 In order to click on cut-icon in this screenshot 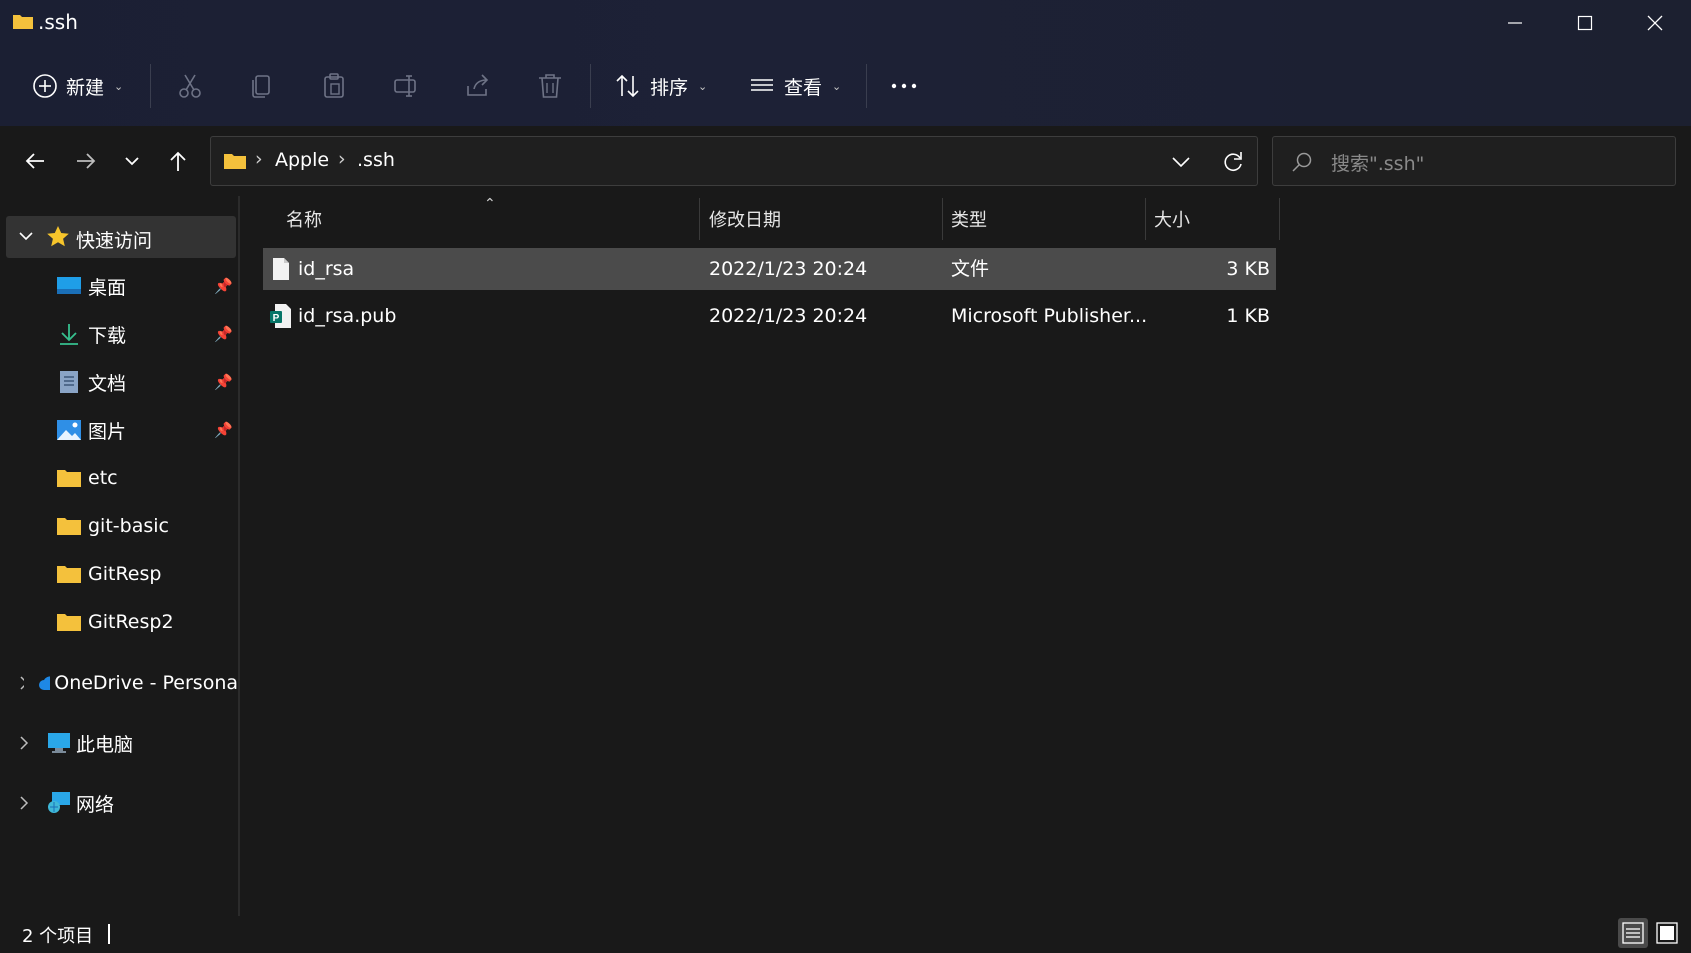, I will do `click(190, 86)`.